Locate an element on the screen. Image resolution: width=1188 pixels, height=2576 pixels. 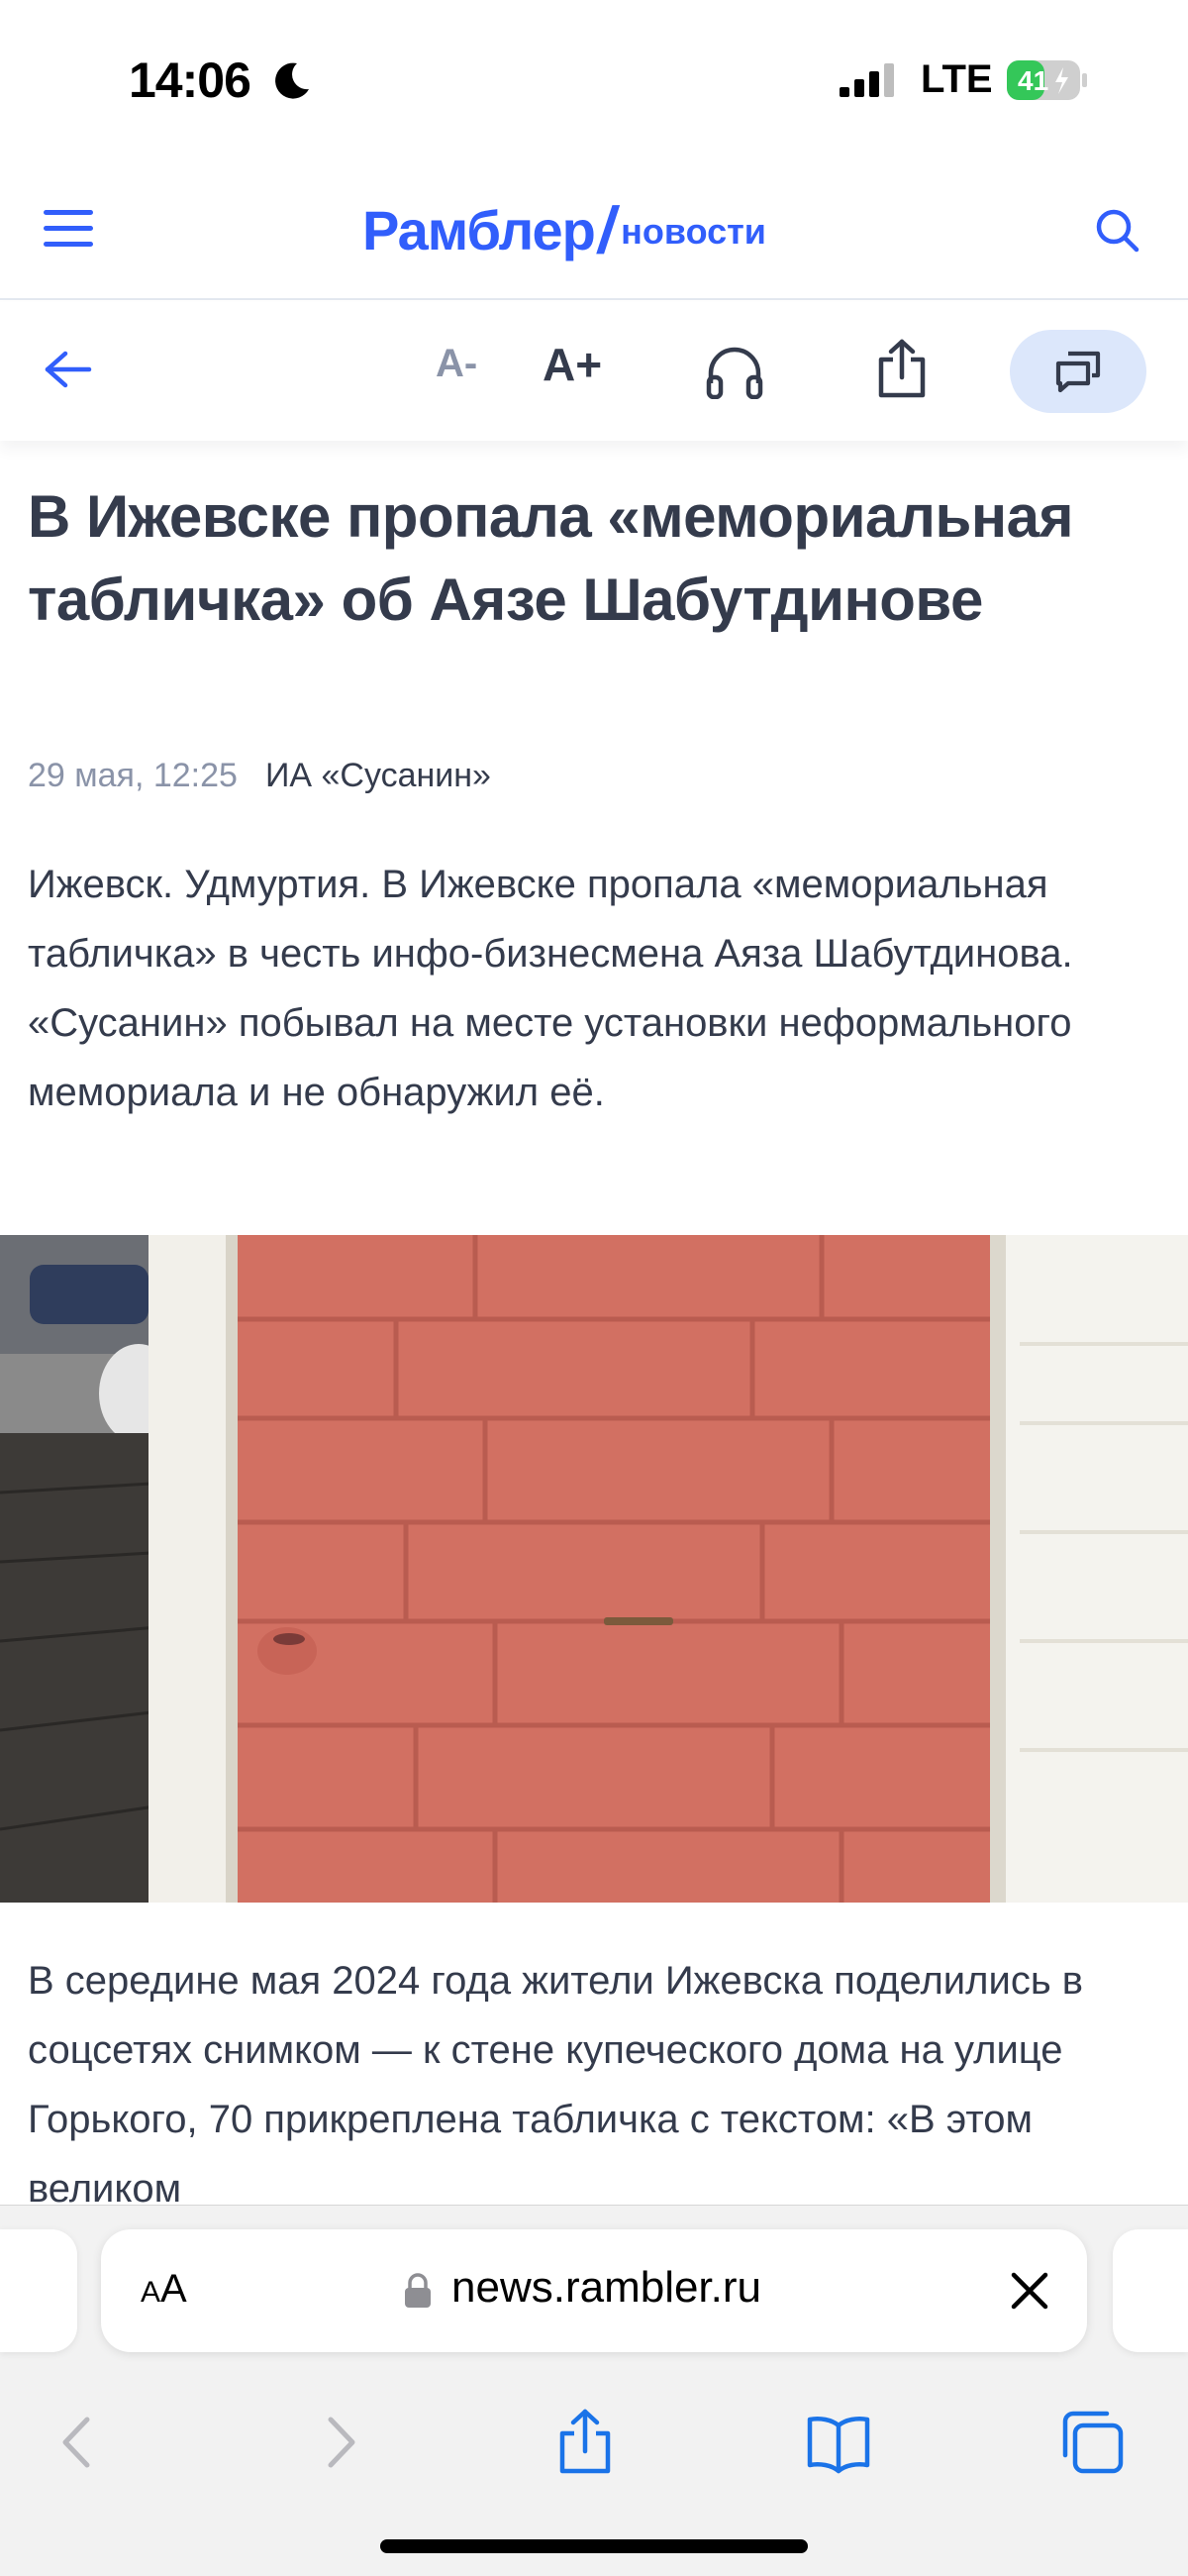
font-decrease-button: A- is located at coordinates (456, 364).